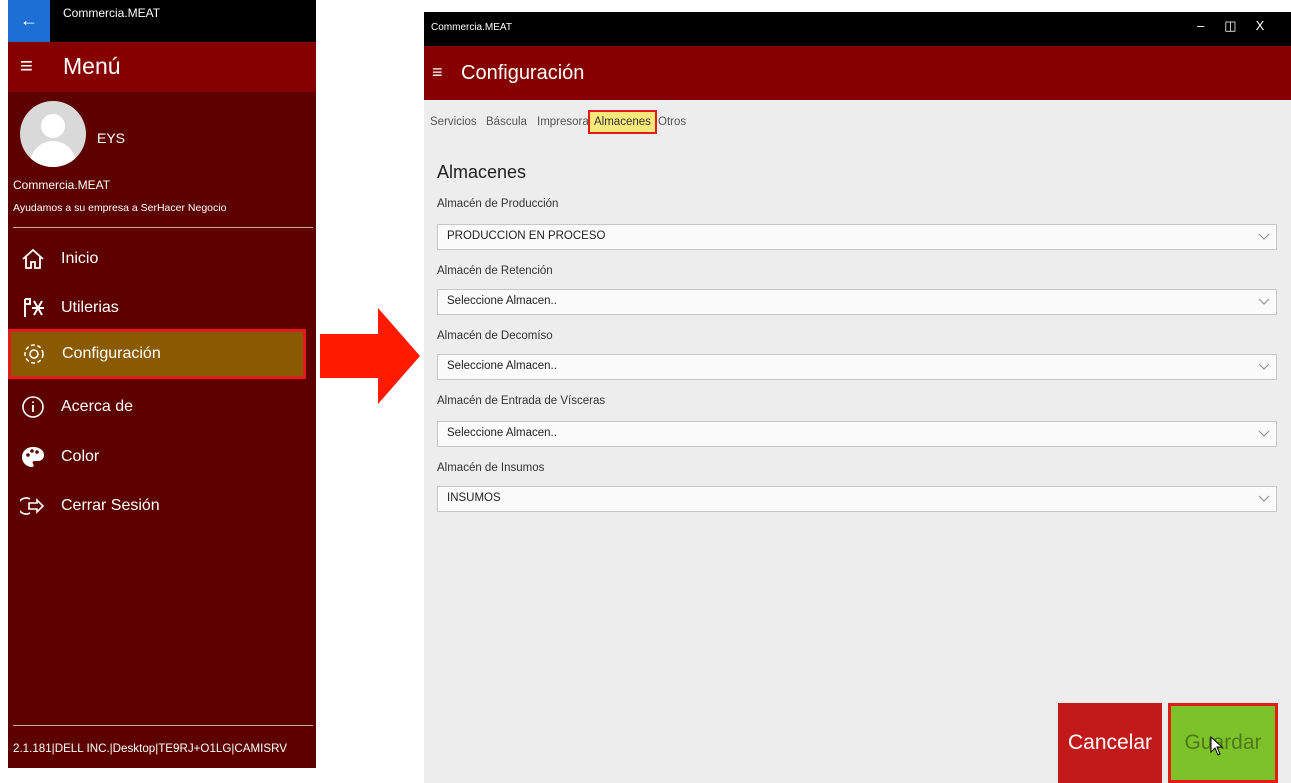  I want to click on minimize-button: –, so click(1201, 25).